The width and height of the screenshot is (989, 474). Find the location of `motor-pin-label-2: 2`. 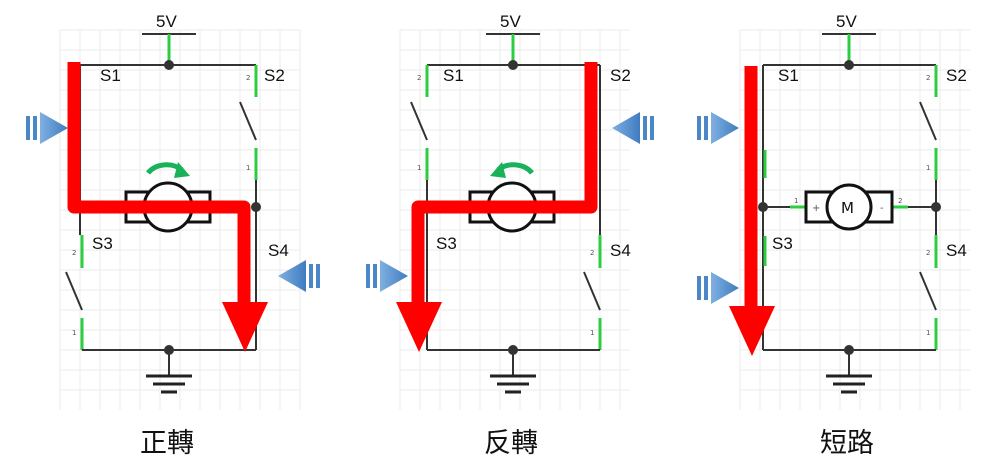

motor-pin-label-2: 2 is located at coordinates (900, 201).